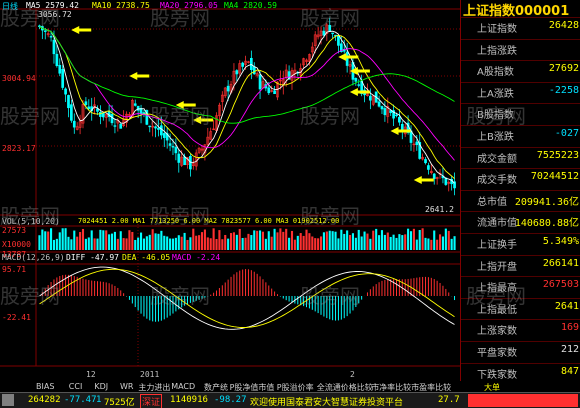  Describe the element at coordinates (119, 403) in the screenshot. I see `status-volume: 7525亿` at that location.